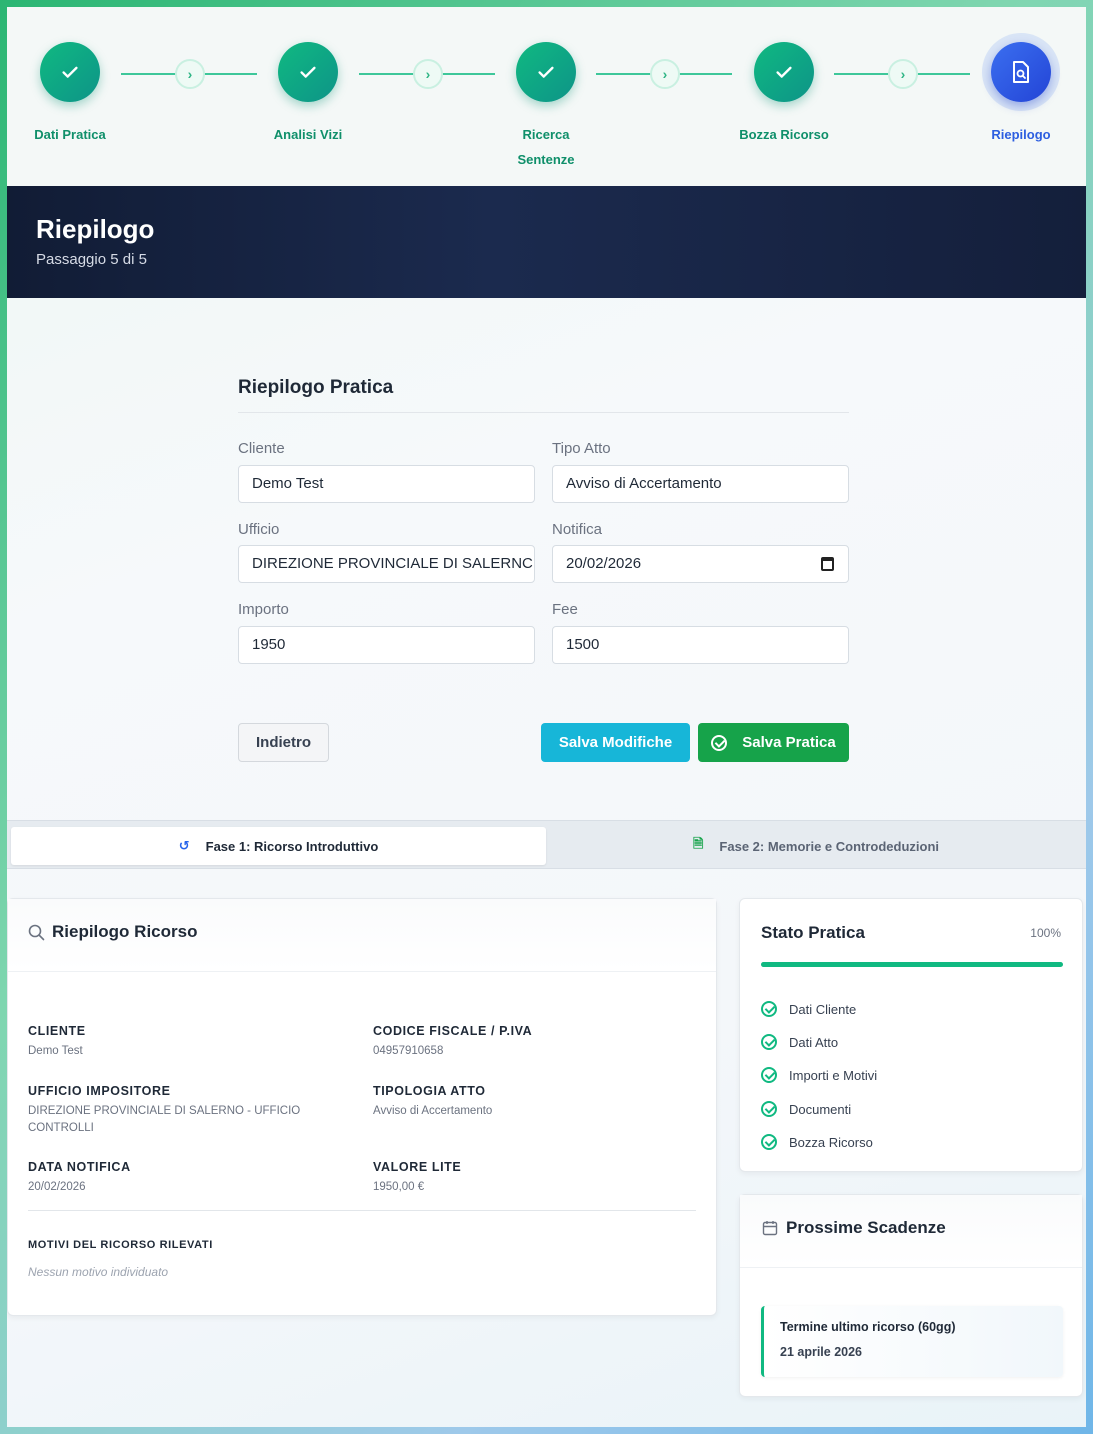  What do you see at coordinates (581, 448) in the screenshot?
I see `tipo-atto-label: Tipo Atto` at bounding box center [581, 448].